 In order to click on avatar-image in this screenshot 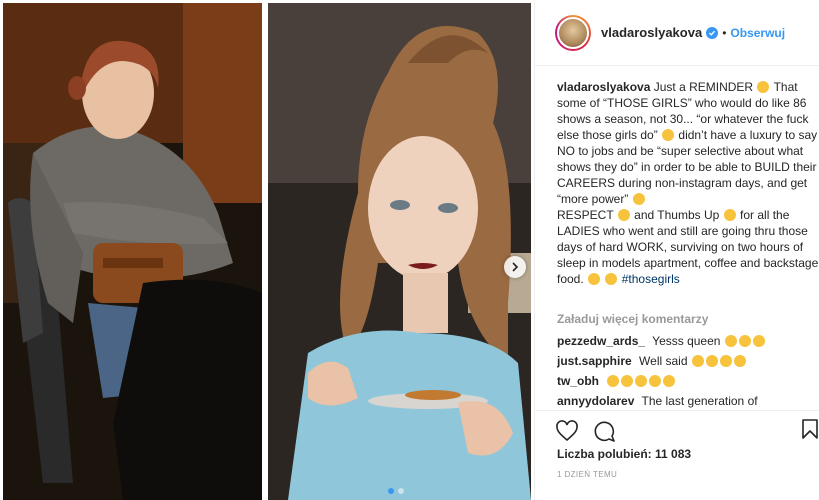, I will do `click(573, 32)`.